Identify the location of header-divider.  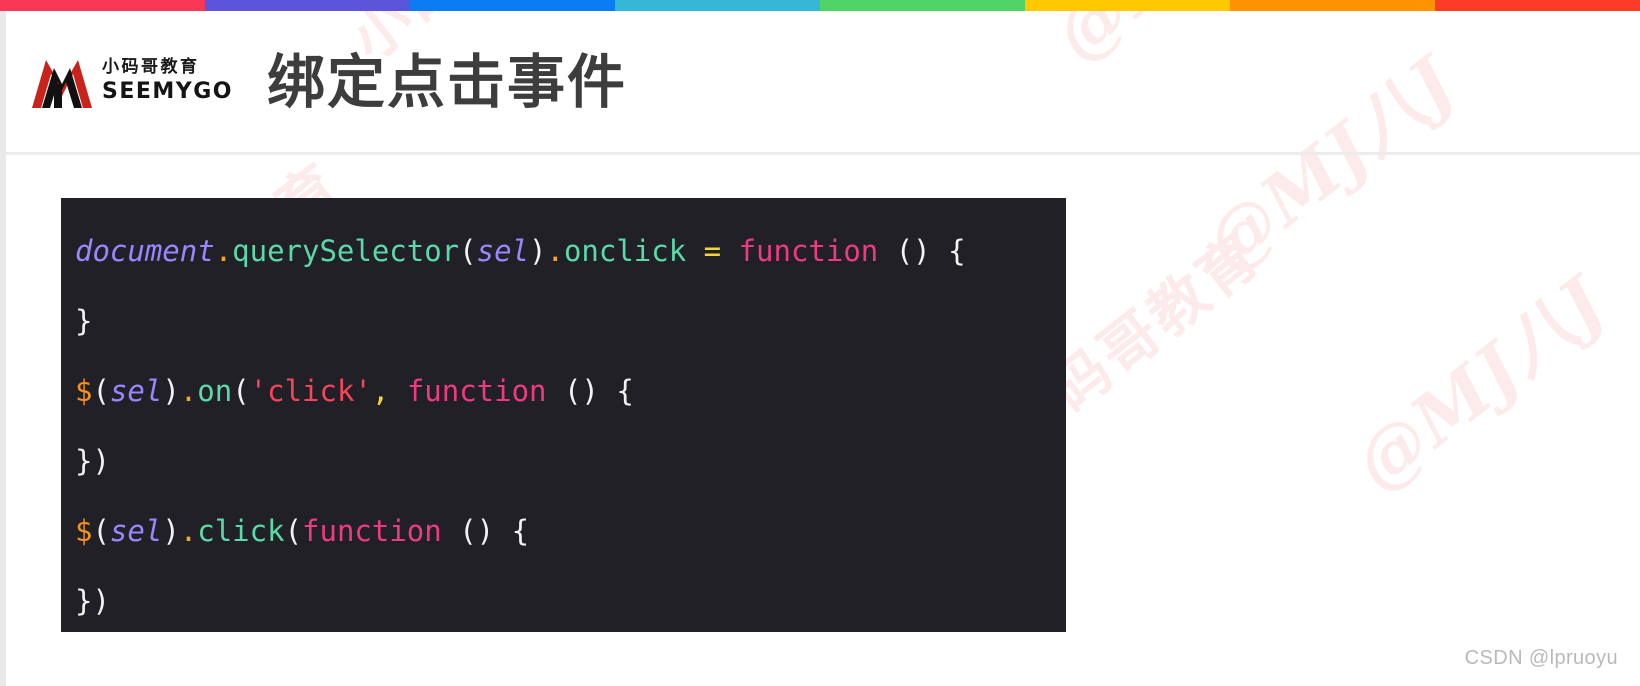
(823, 153).